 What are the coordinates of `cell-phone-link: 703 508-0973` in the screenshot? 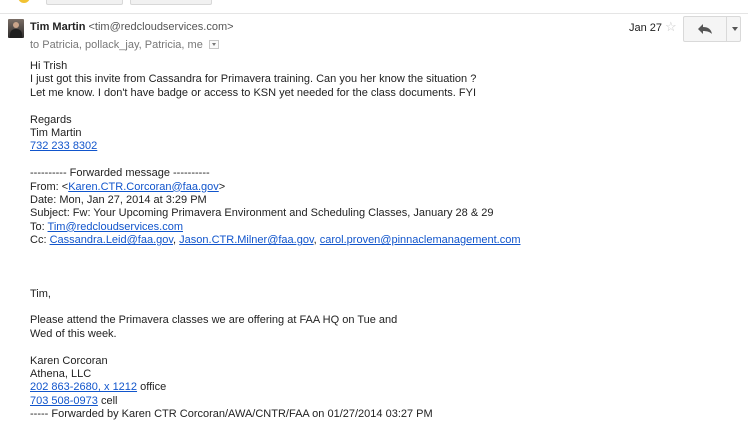 It's located at (64, 401).